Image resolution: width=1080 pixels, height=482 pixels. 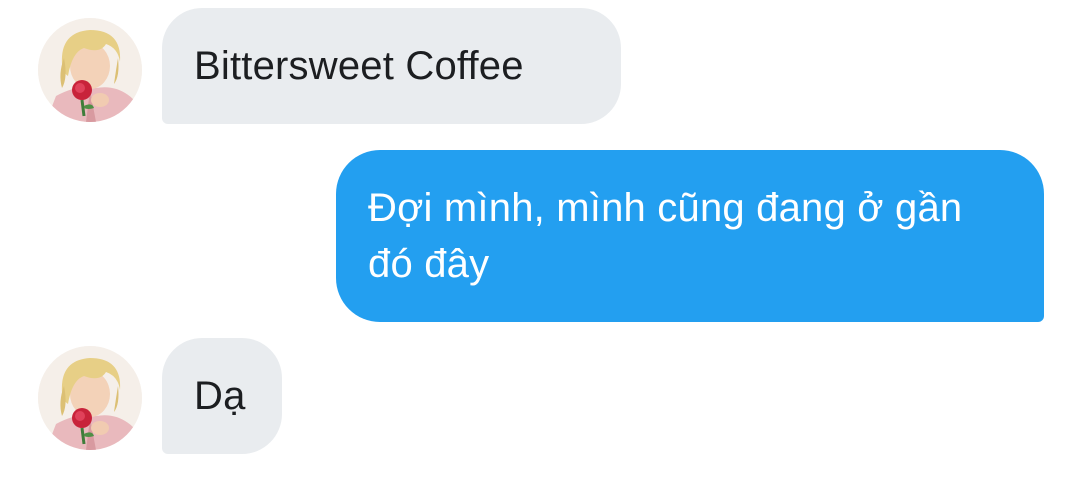 I want to click on message-text: Đợi mình, mình cũng đang ở gần đó đây, so click(x=665, y=236).